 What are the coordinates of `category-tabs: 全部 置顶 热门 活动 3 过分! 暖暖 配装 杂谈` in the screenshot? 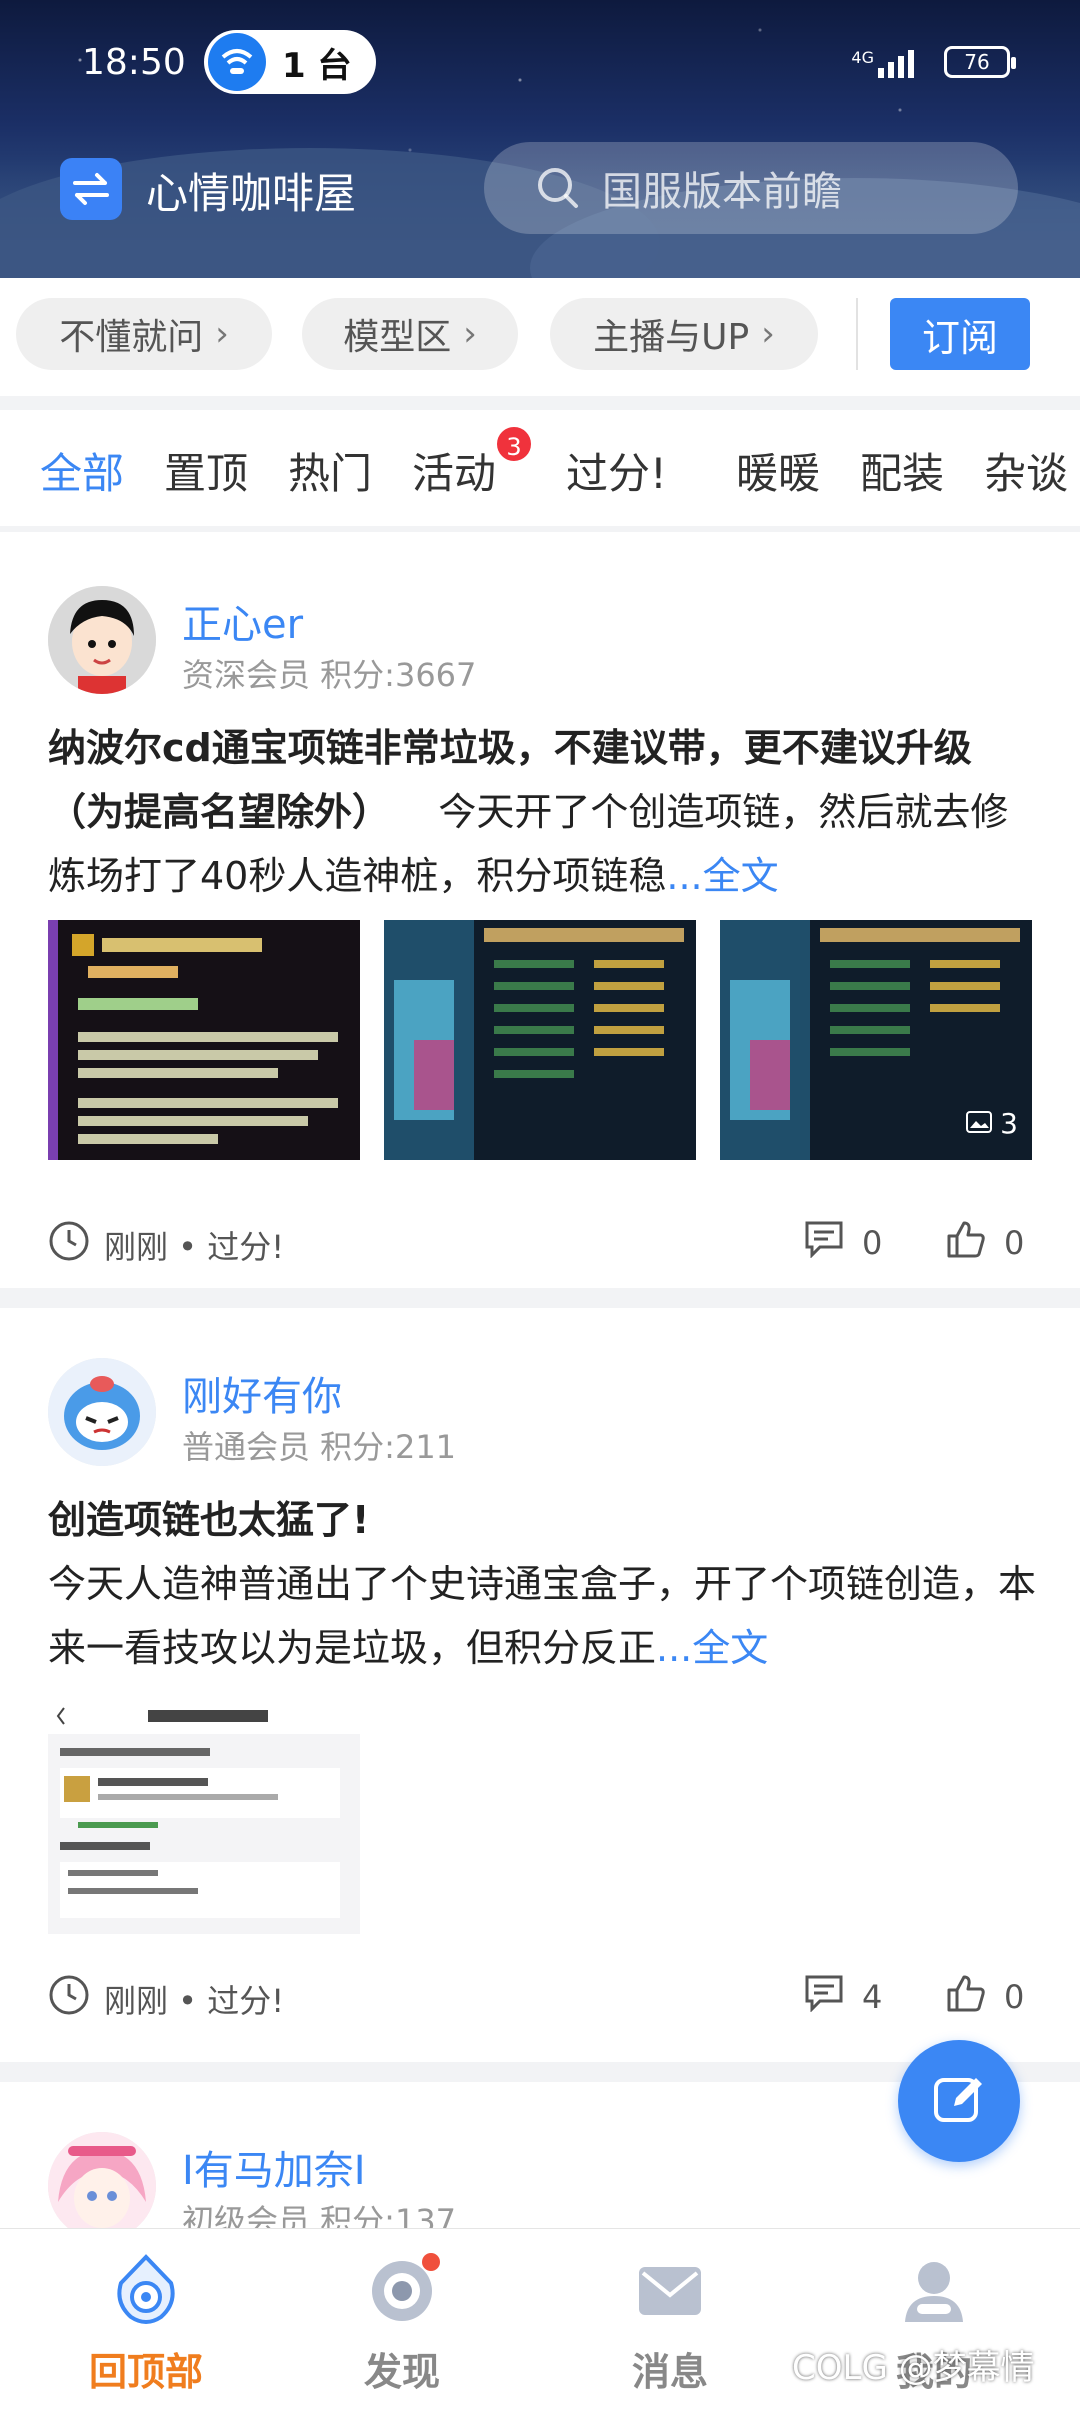 It's located at (540, 468).